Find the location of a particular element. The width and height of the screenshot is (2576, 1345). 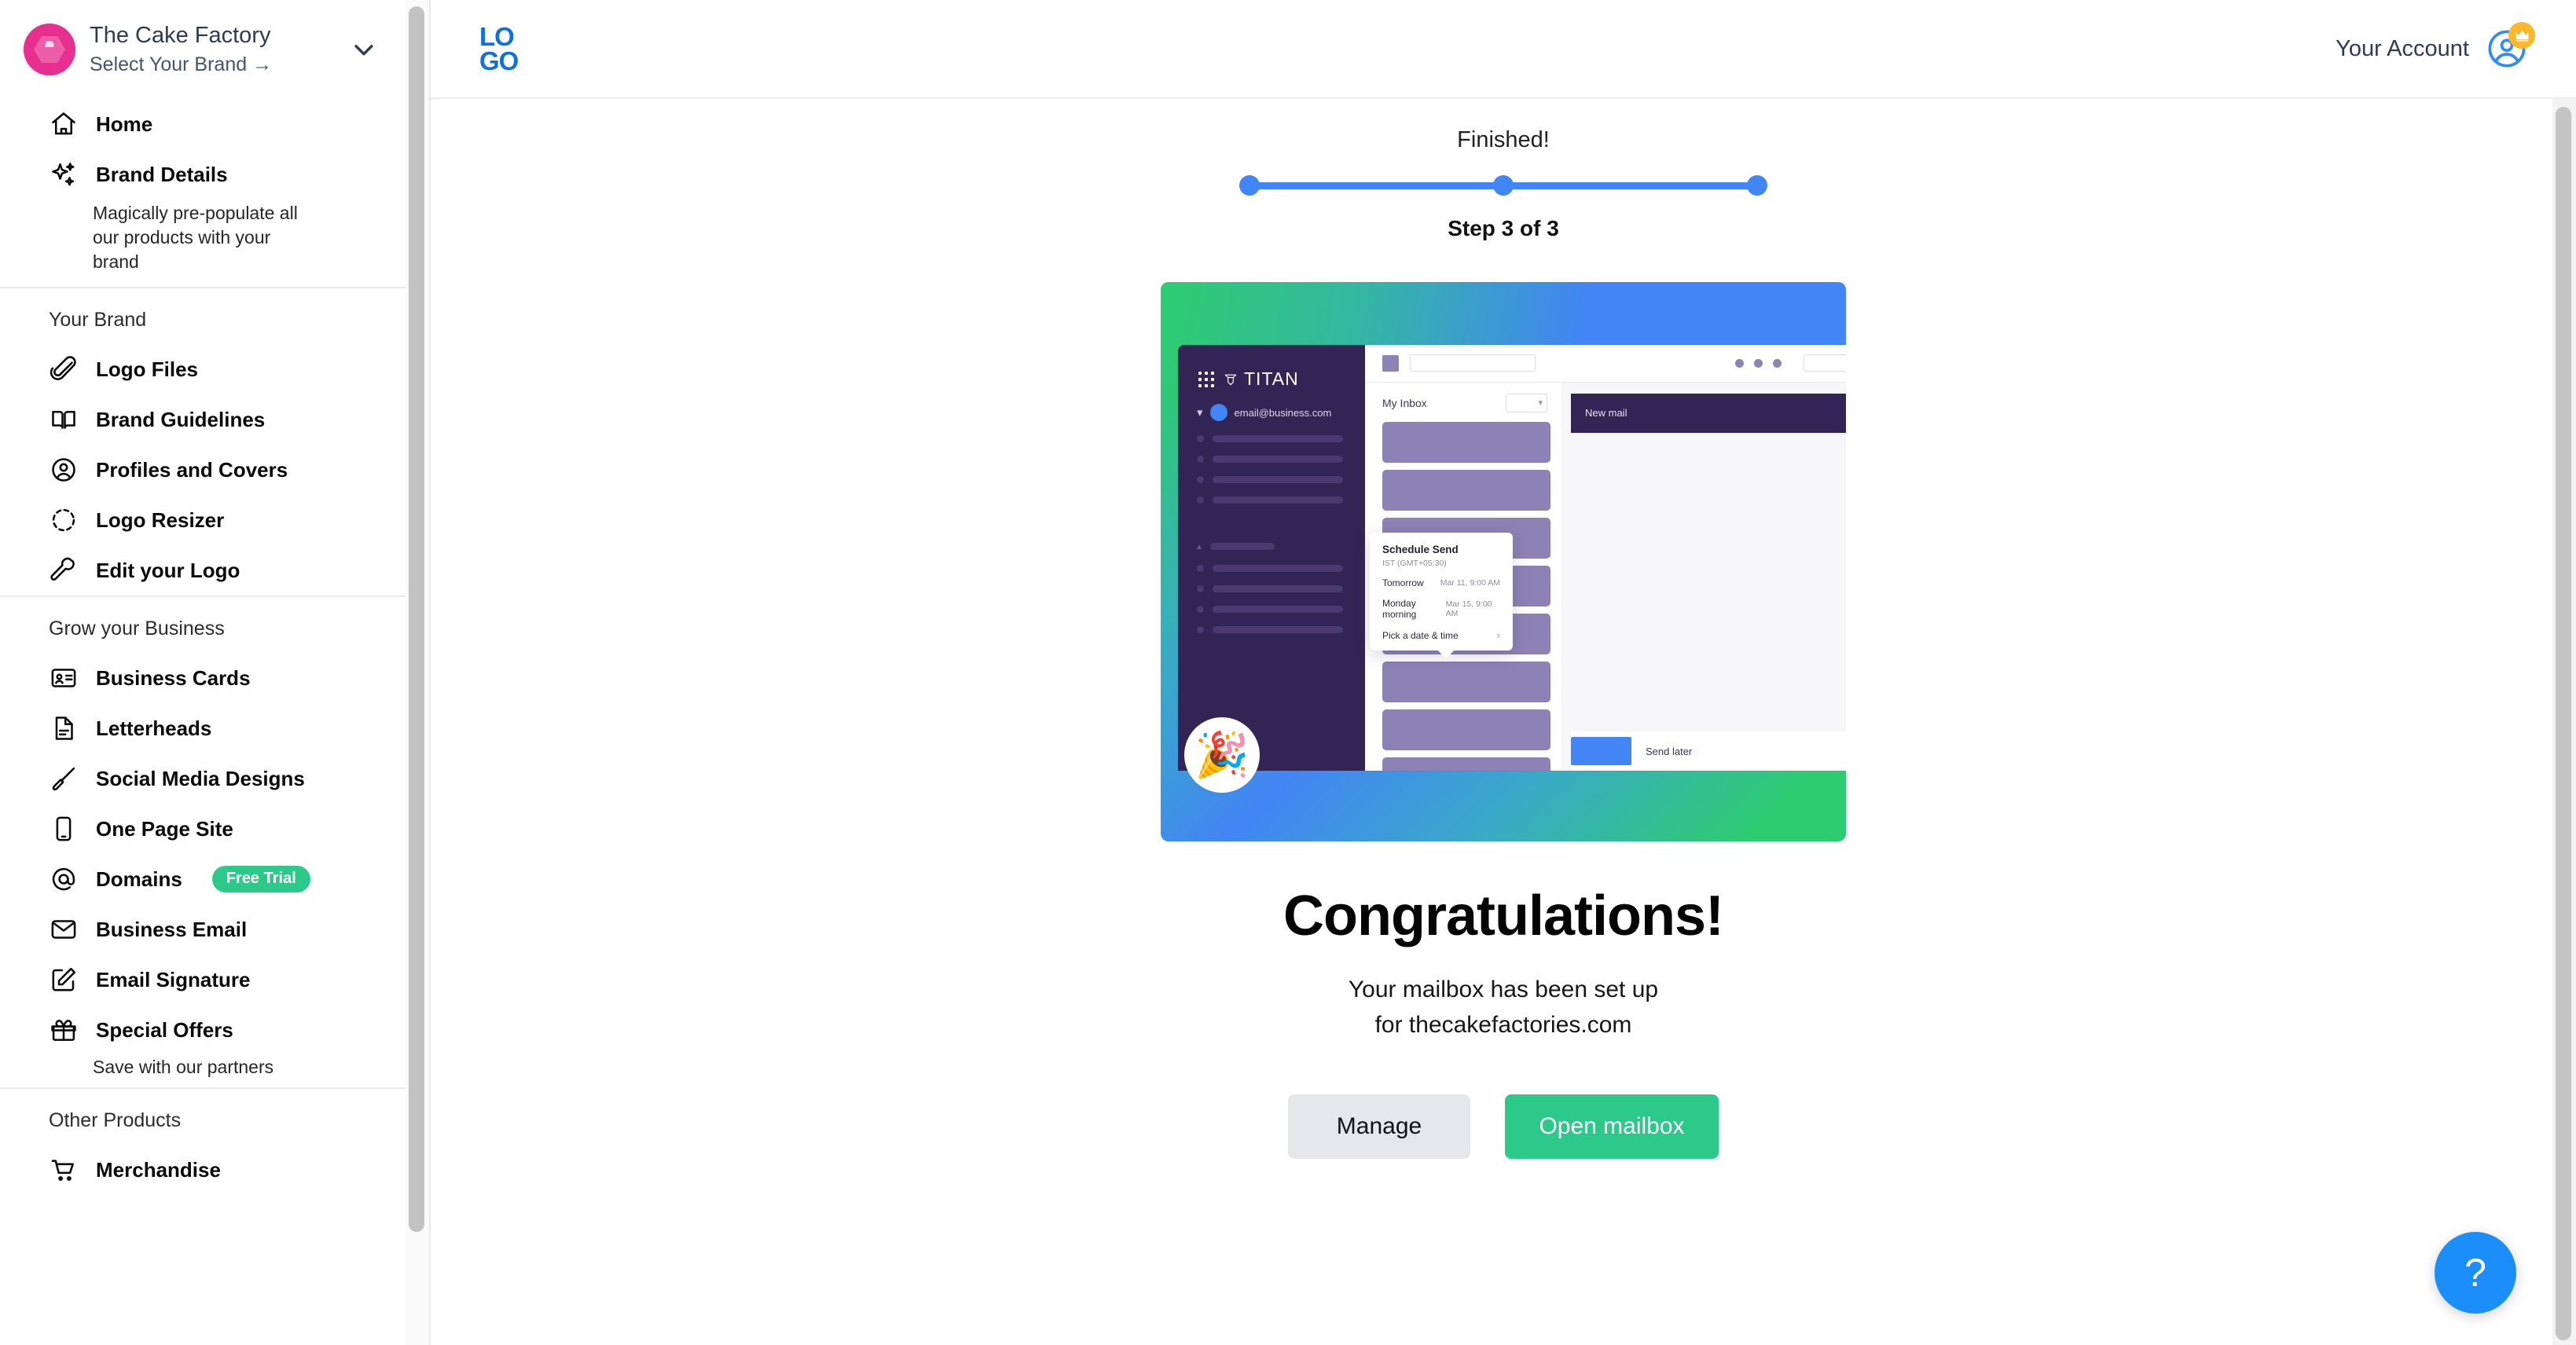

illustration-app-sidebar: TITAN ▾ email@business.com ▴ is located at coordinates (1271, 558).